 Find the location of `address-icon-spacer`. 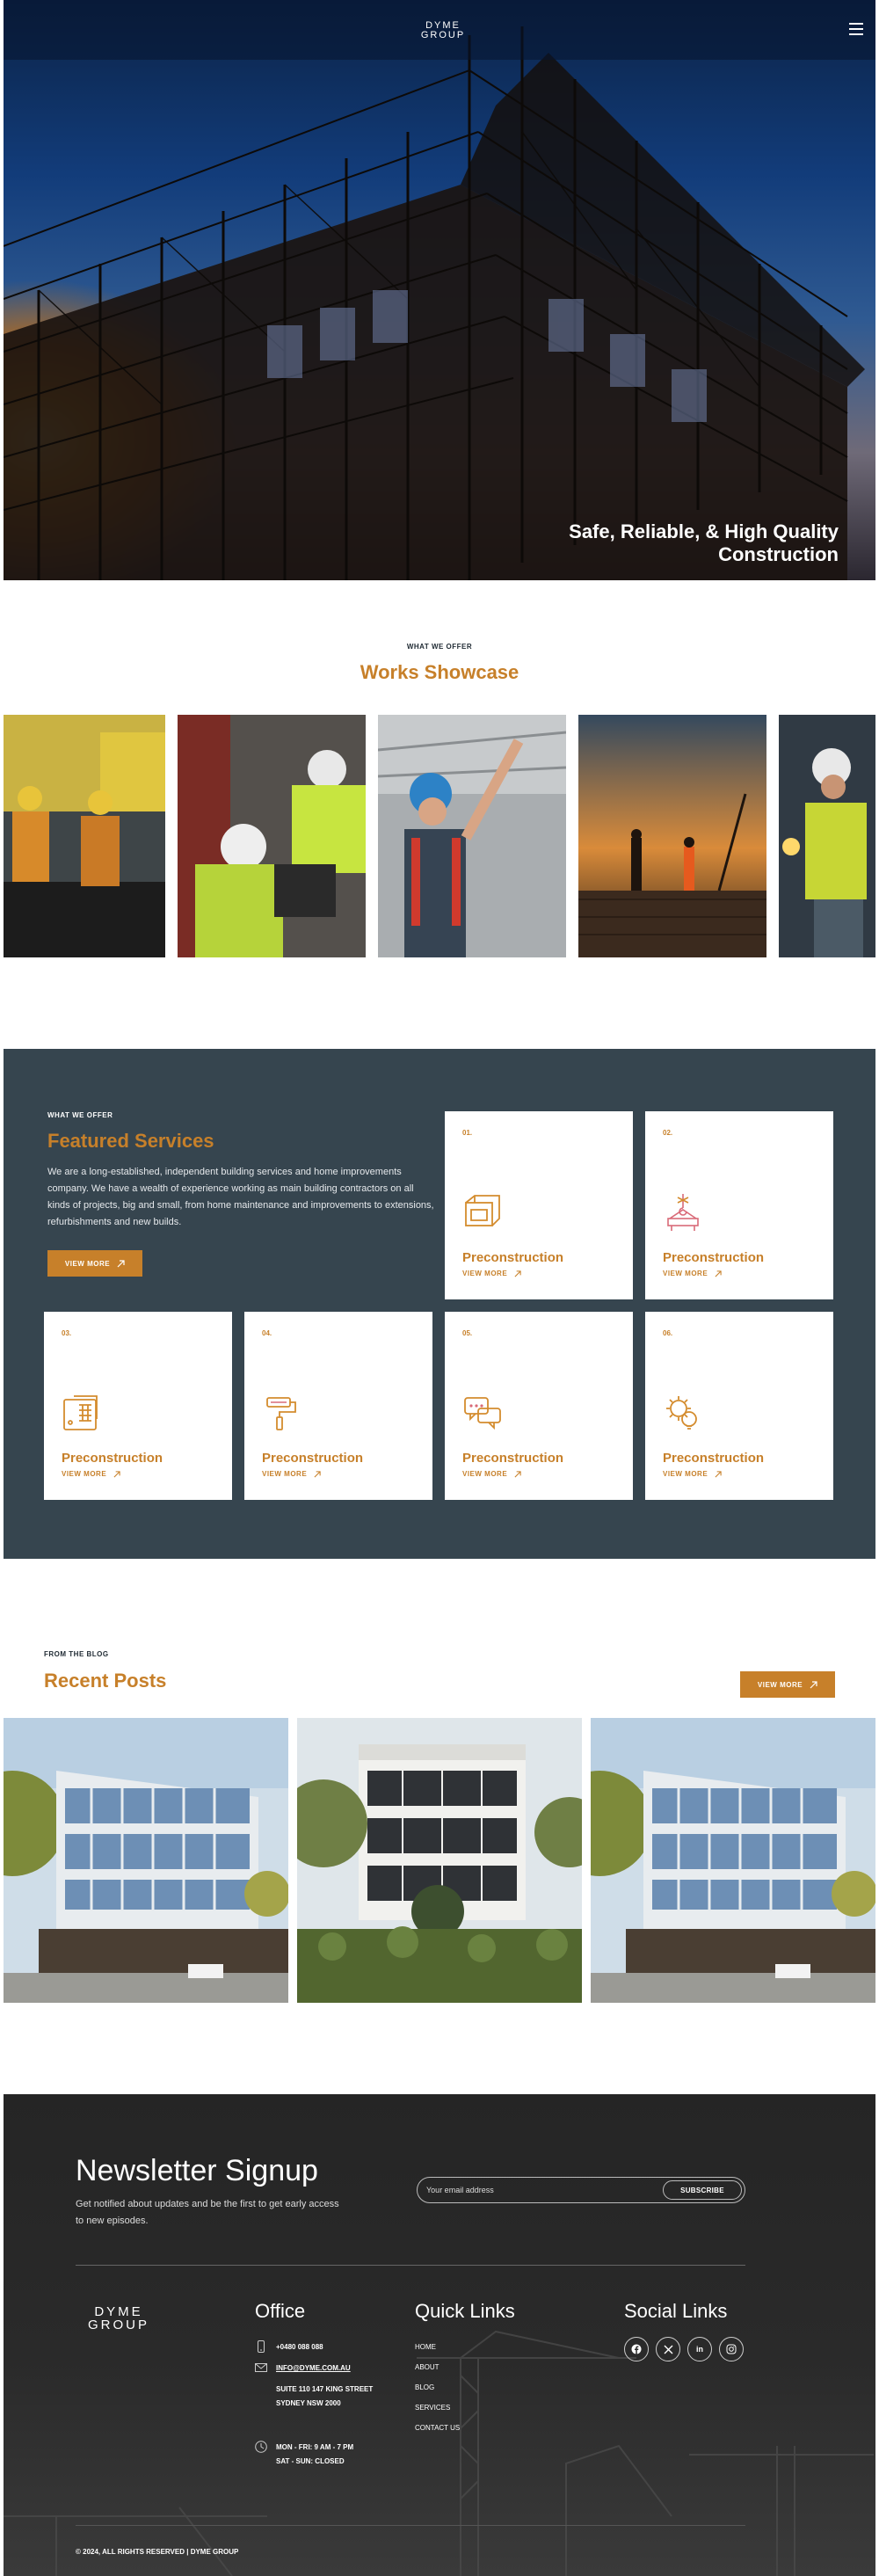

address-icon-spacer is located at coordinates (261, 2389).